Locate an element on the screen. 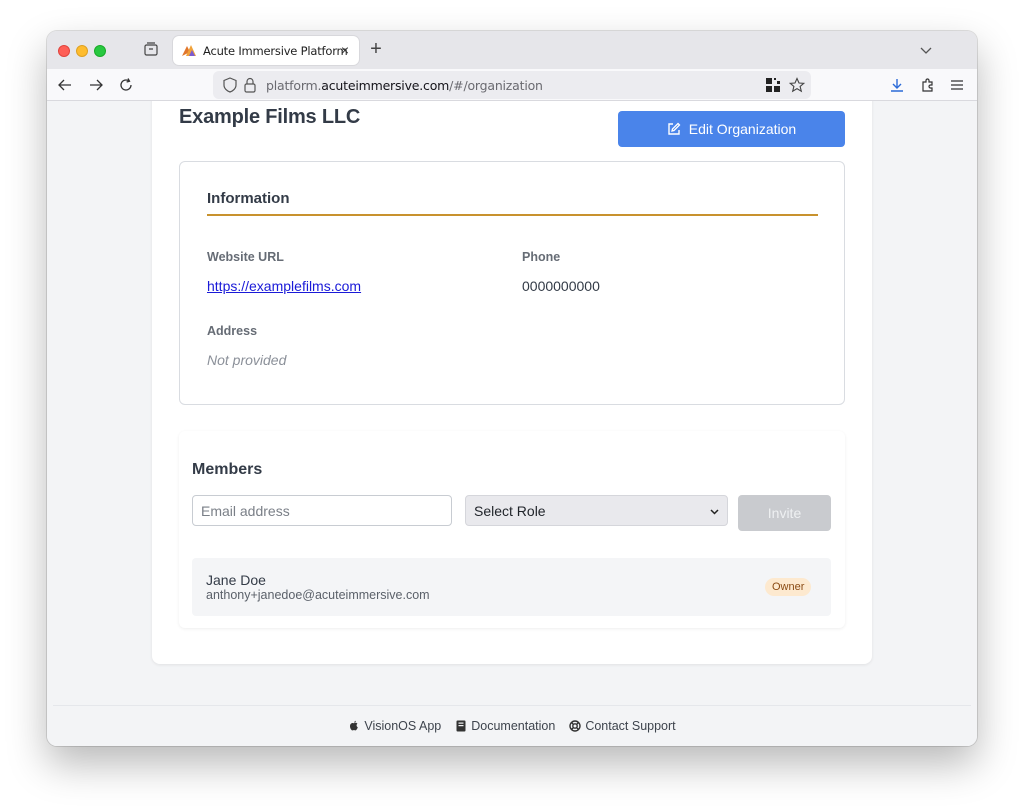 The image size is (1024, 808). footer-link-label: VisionOS App is located at coordinates (403, 726).